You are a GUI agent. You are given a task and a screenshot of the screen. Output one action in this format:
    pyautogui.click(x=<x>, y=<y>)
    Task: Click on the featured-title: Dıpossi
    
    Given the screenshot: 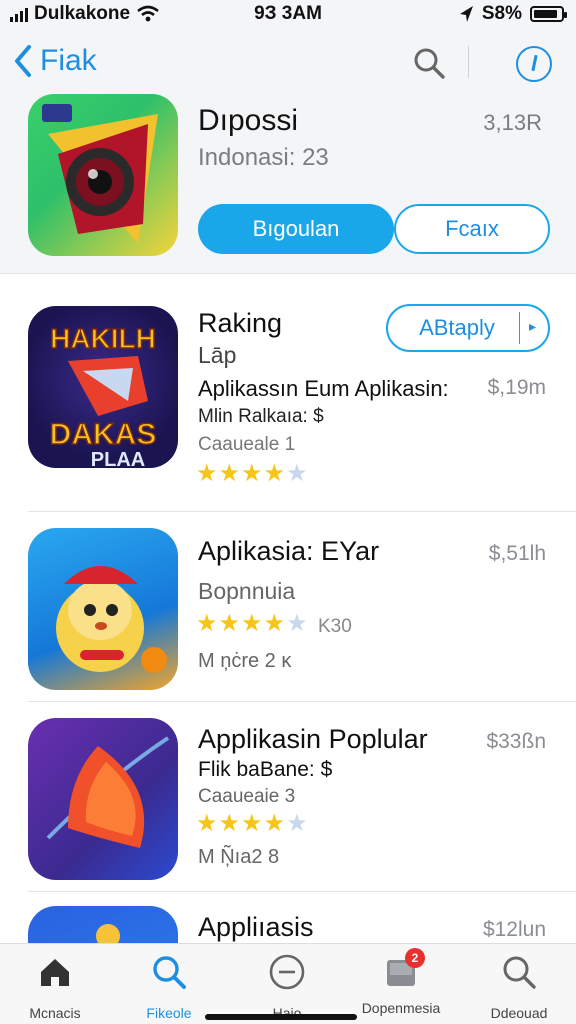 What is the action you would take?
    pyautogui.click(x=248, y=120)
    